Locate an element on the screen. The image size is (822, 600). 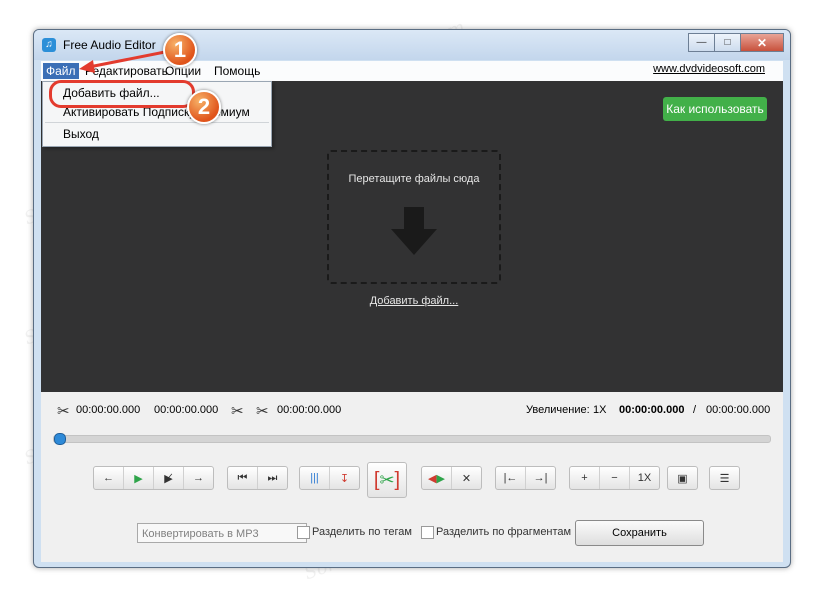
cut-button: [✂] is located at coordinates (387, 480).